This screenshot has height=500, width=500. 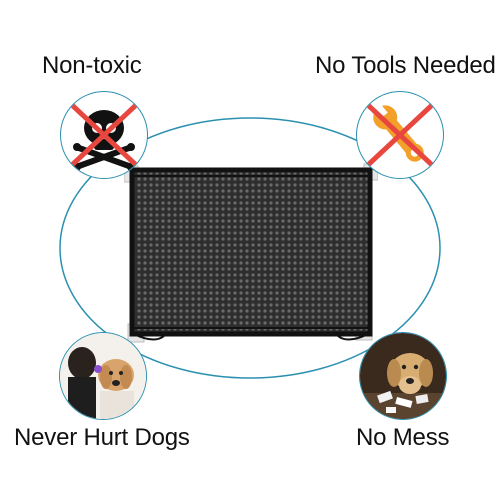 I want to click on no-mess-label: No Mess, so click(x=403, y=437).